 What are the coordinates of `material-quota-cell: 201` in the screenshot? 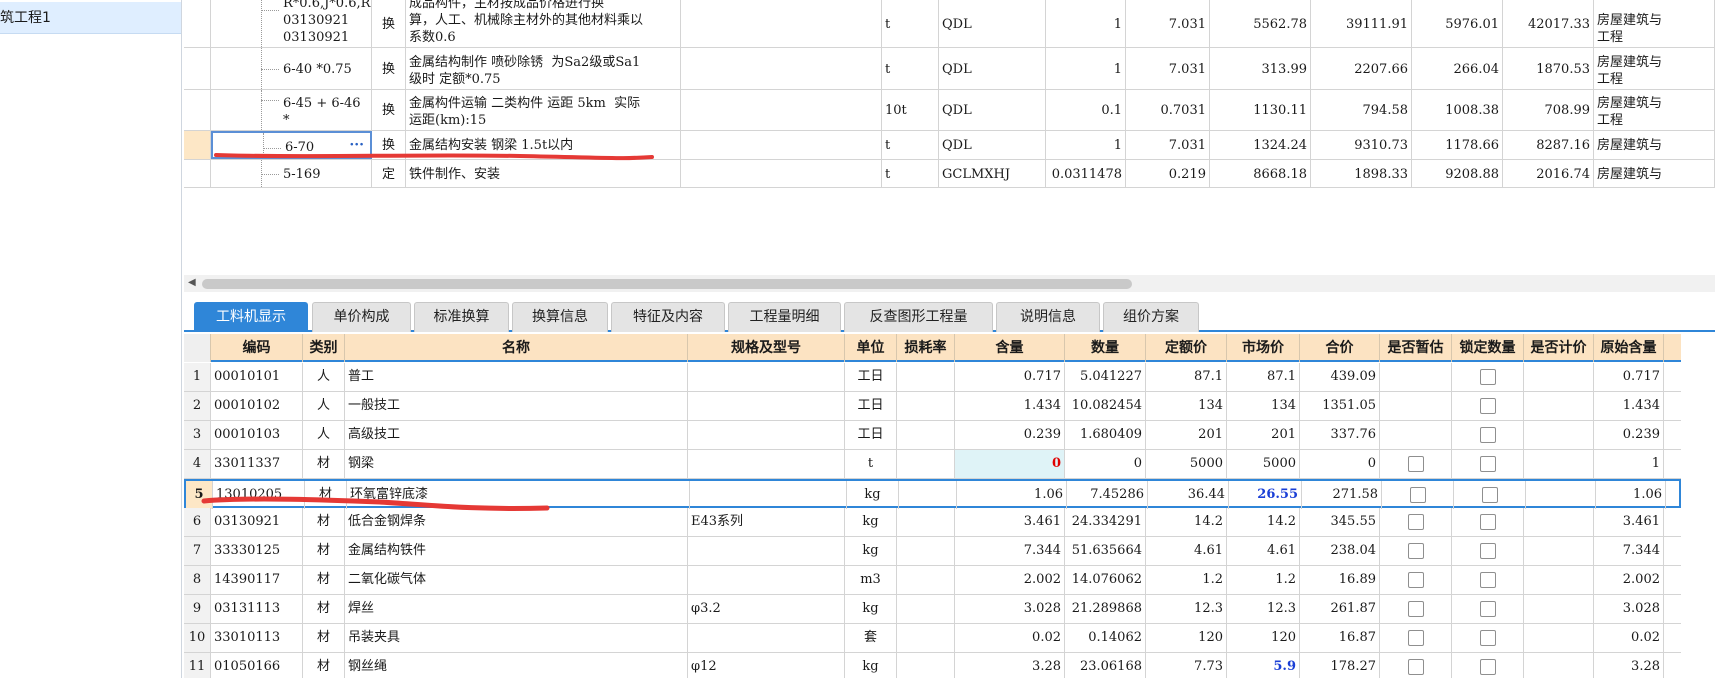 It's located at (1186, 435).